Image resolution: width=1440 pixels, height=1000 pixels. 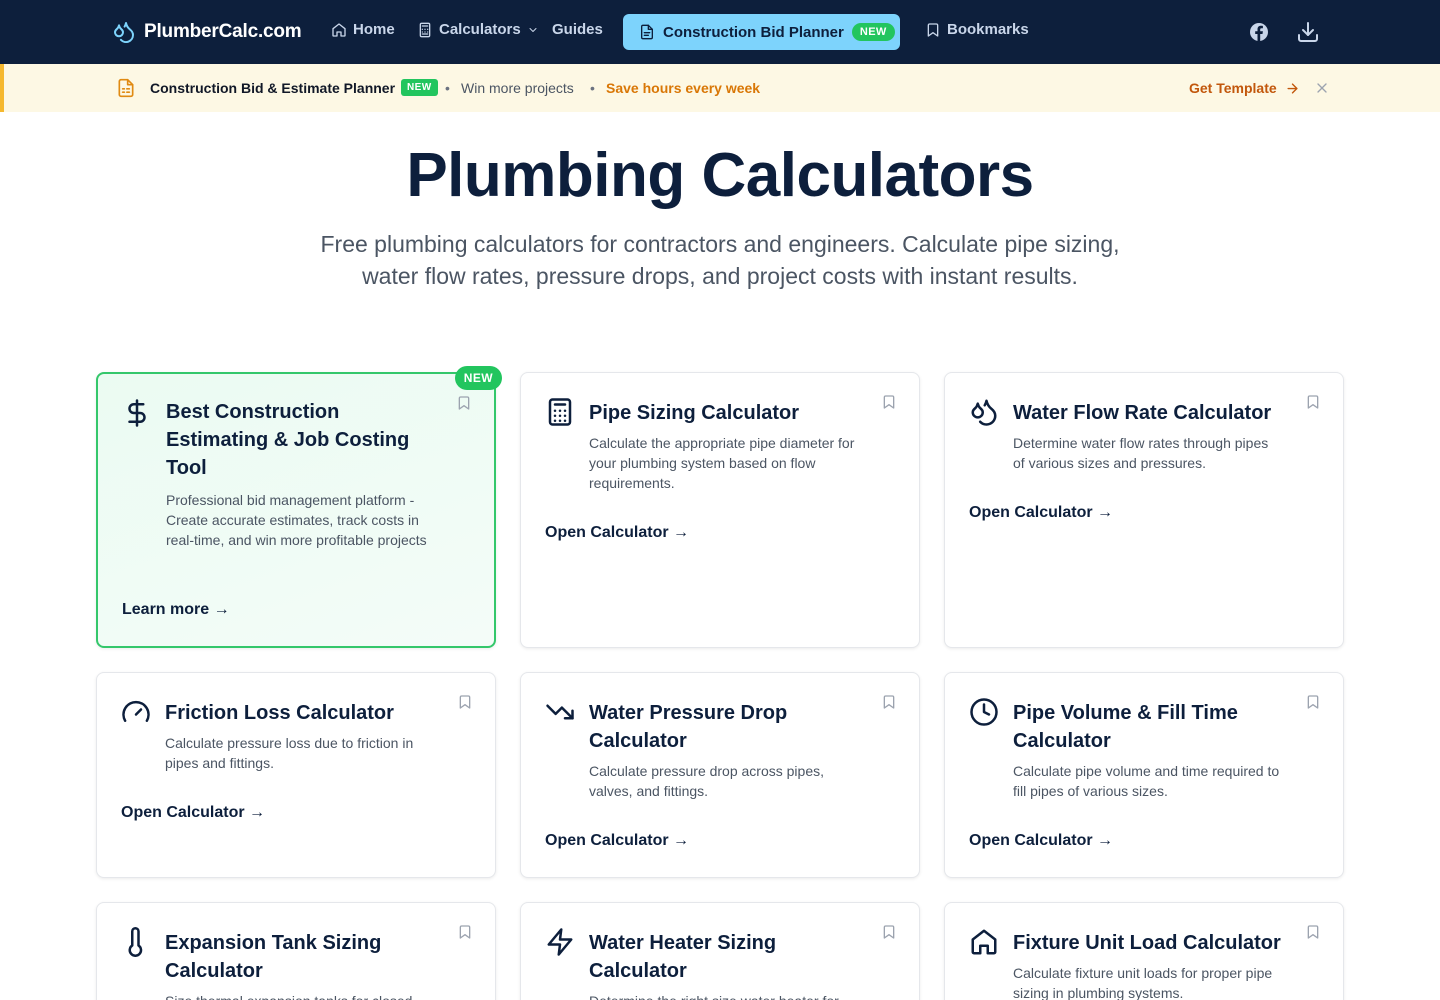 What do you see at coordinates (517, 88) in the screenshot?
I see `announcement-text: Win more projects` at bounding box center [517, 88].